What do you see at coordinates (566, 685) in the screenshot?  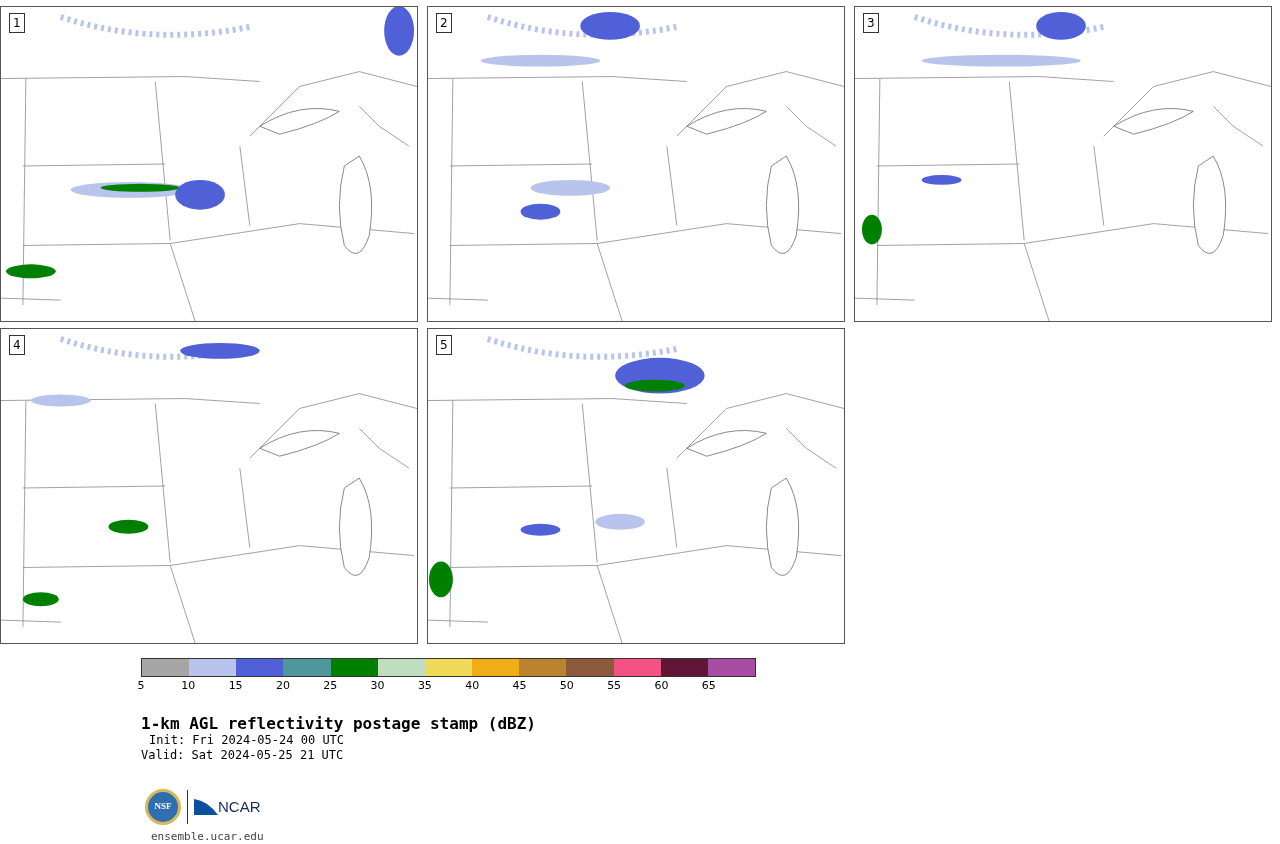 I see `tick-label: 50` at bounding box center [566, 685].